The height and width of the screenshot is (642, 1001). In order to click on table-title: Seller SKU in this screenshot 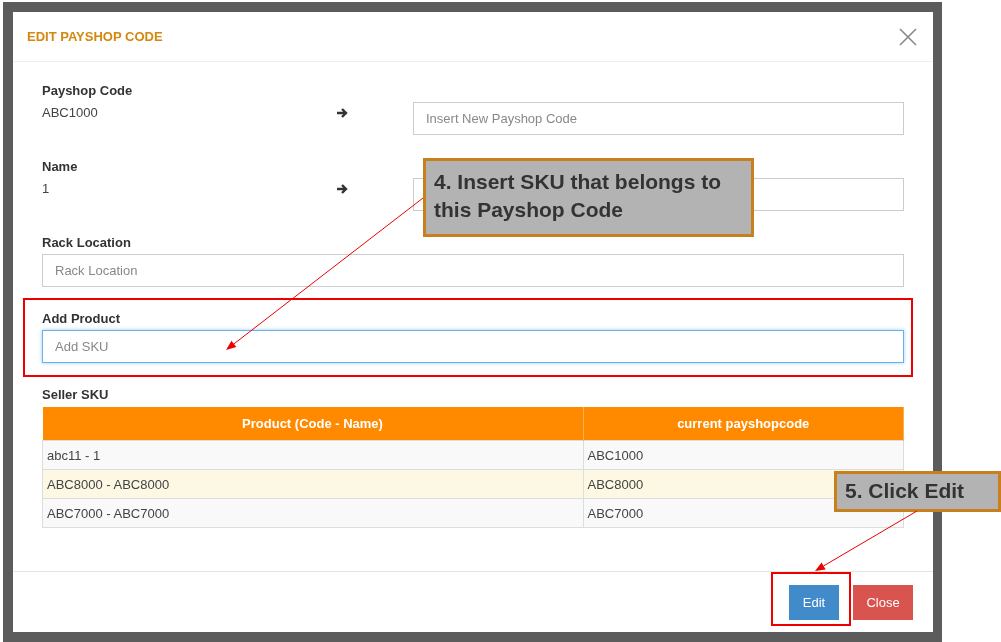, I will do `click(75, 395)`.